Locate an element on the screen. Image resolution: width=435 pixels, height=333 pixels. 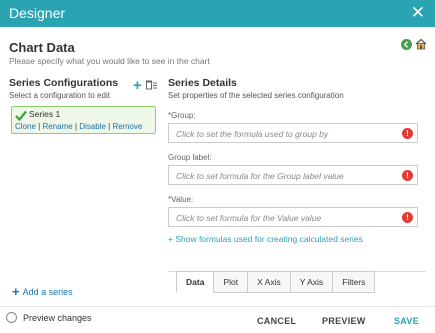
tab-x-axis: X Axis is located at coordinates (269, 282).